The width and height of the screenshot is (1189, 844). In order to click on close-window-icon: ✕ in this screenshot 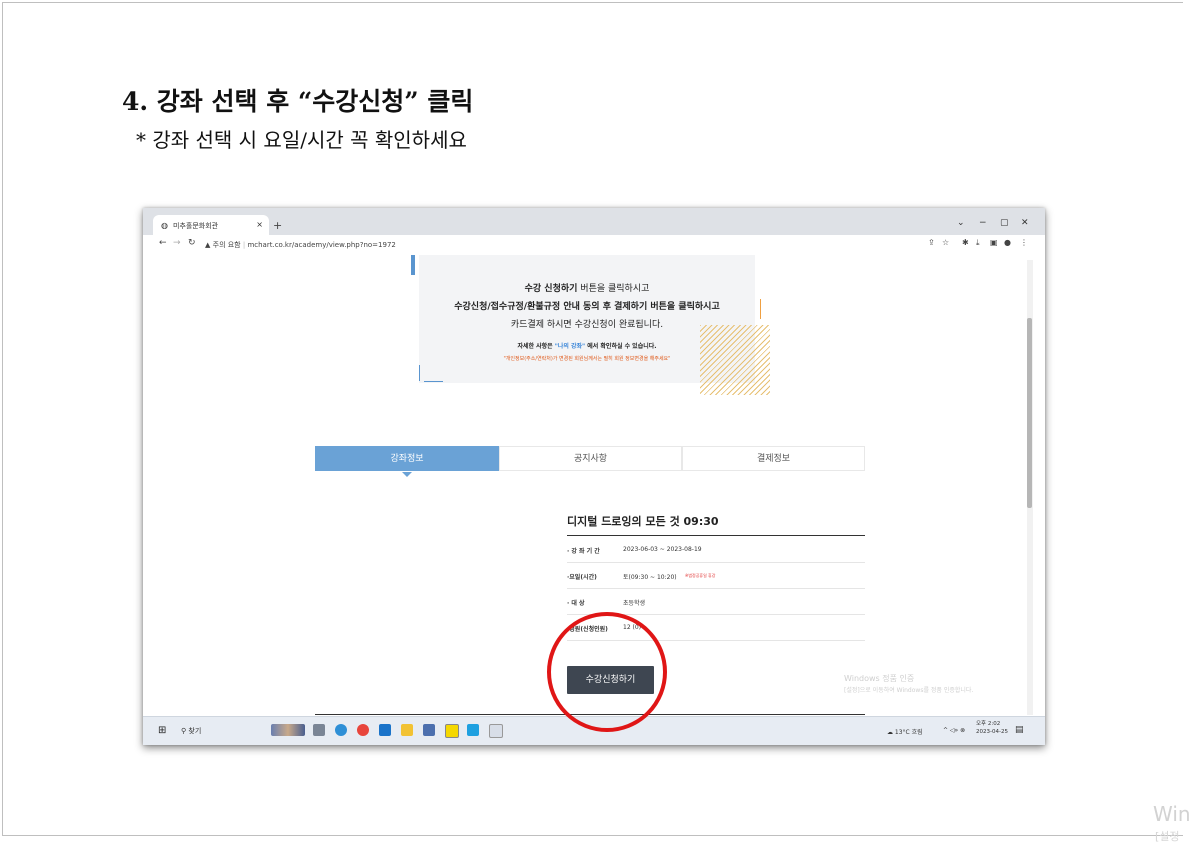, I will do `click(1025, 223)`.